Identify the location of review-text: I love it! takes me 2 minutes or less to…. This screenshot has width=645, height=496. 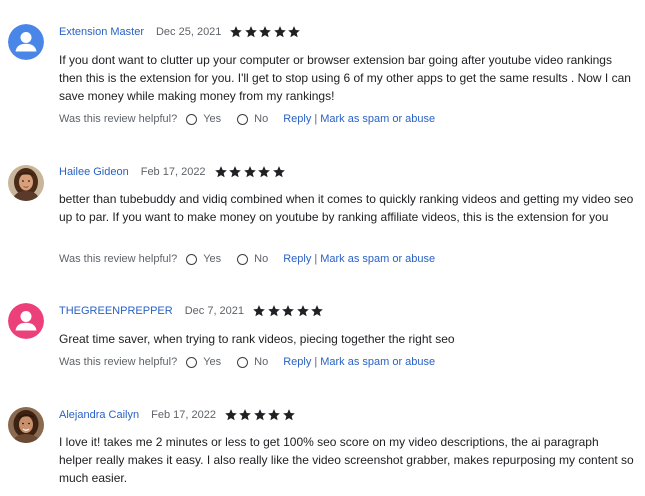
(346, 460).